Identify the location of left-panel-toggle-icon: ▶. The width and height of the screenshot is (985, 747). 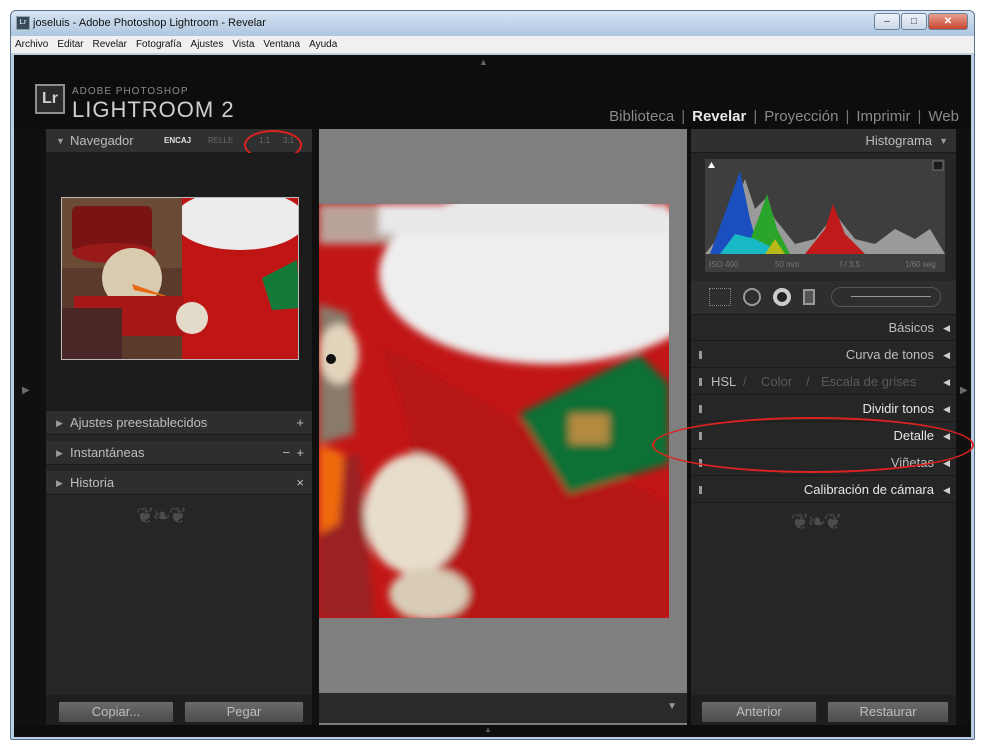
(26, 390).